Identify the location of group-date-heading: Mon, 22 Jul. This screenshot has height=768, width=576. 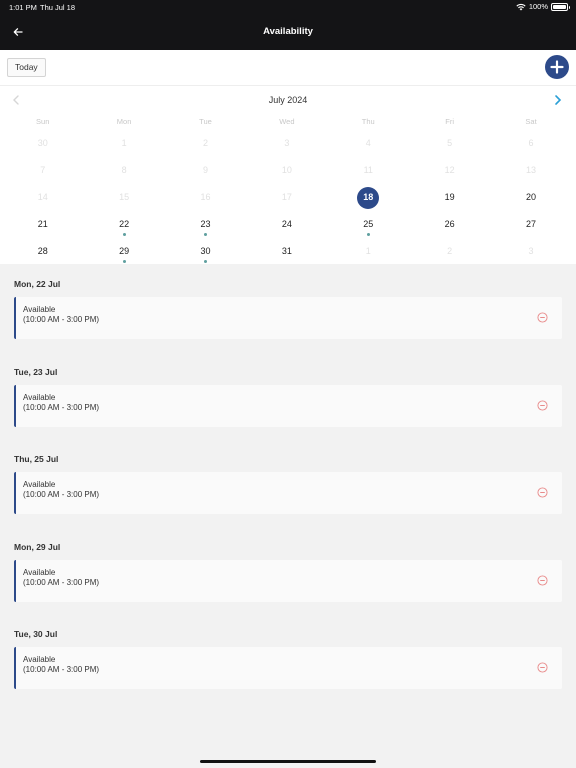
(37, 284).